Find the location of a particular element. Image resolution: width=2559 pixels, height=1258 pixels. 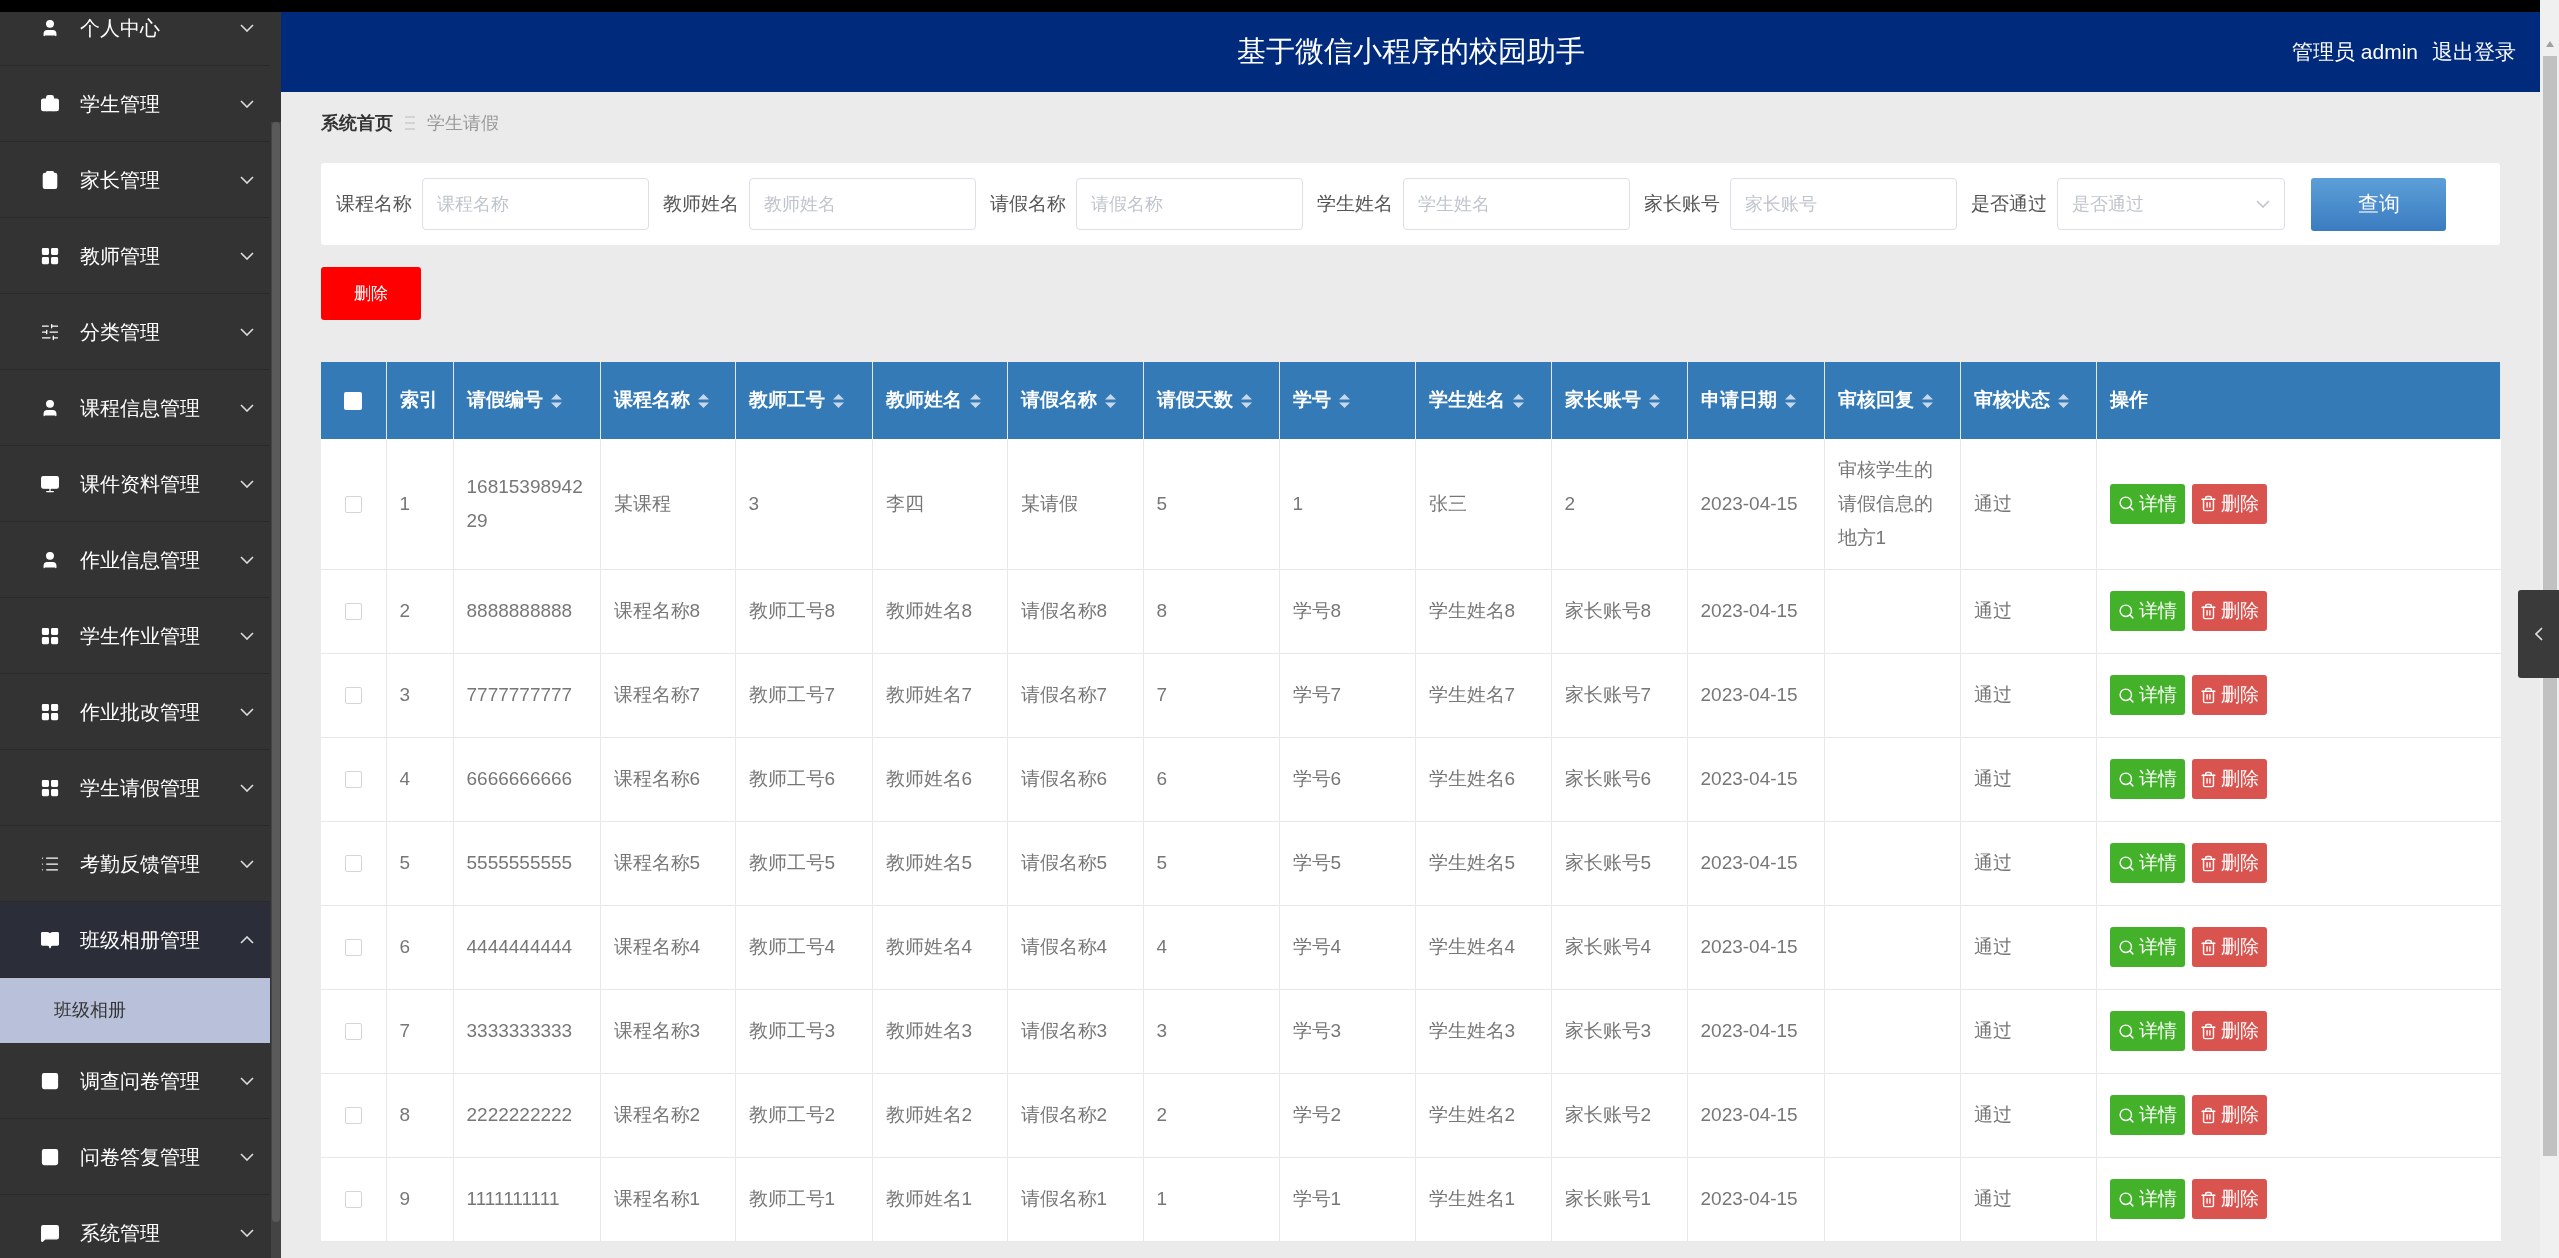

column-header: 请假天数 is located at coordinates (1194, 400).